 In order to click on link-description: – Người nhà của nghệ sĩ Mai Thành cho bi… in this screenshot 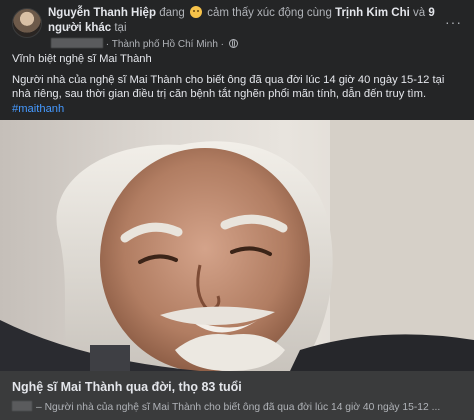, I will do `click(226, 407)`.